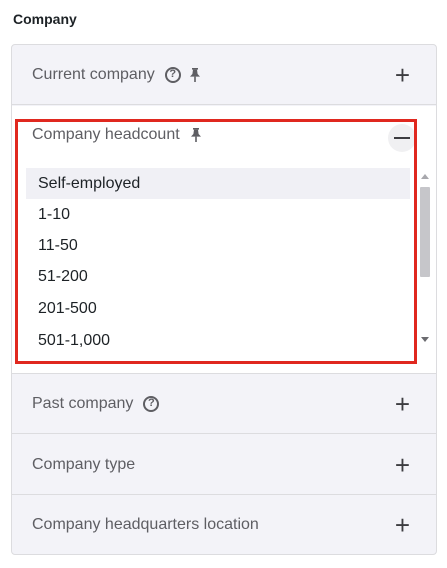 This screenshot has width=447, height=568. I want to click on minus-icon, so click(402, 138).